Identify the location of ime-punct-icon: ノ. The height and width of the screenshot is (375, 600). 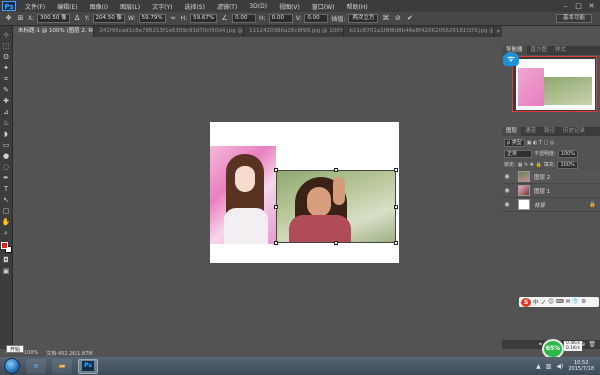
(544, 302).